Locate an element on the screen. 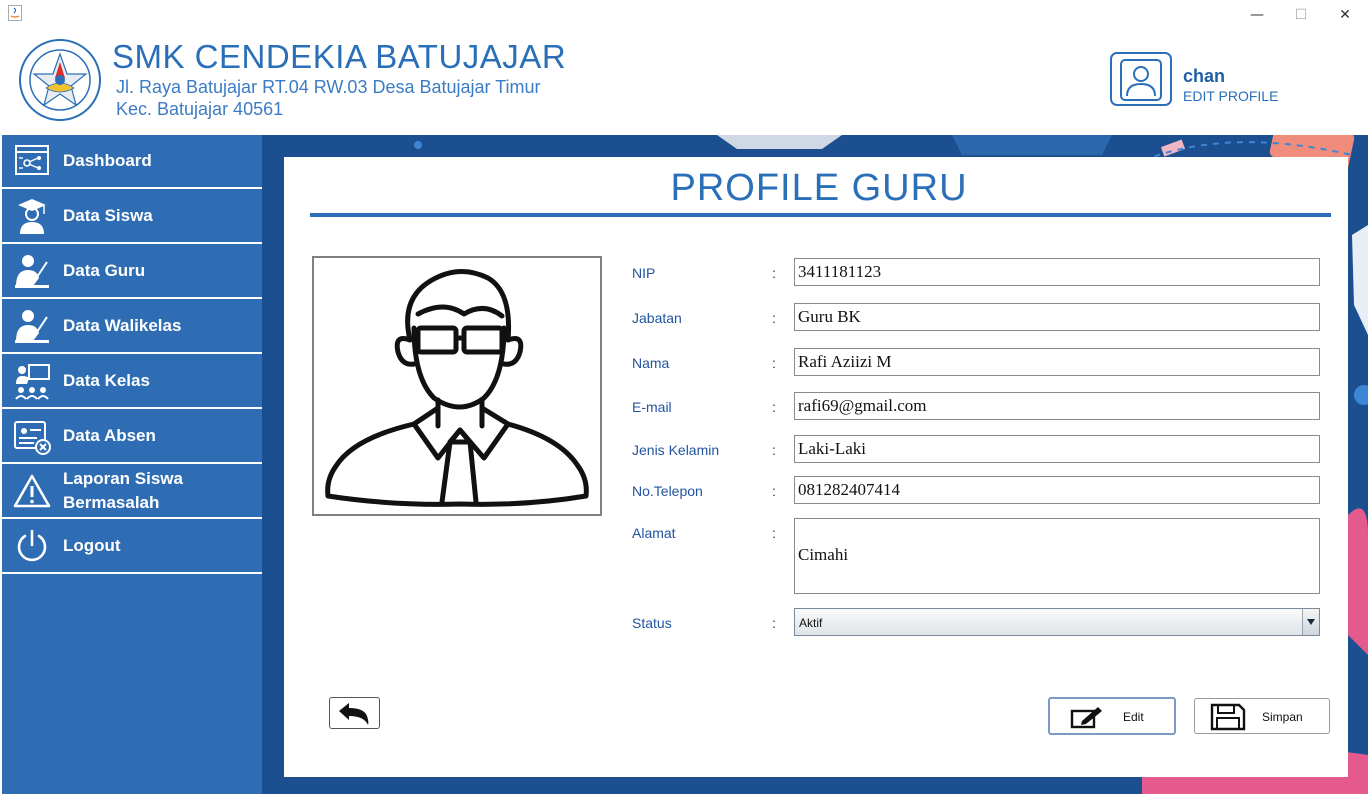  nama-field: Rafi Aziizi M is located at coordinates (1057, 362).